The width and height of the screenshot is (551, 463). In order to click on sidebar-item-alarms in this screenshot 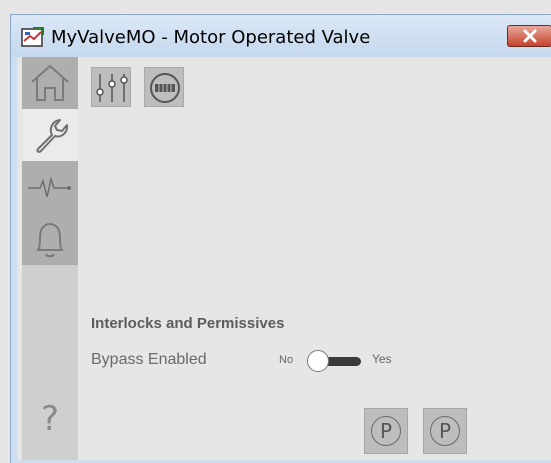, I will do `click(50, 239)`.